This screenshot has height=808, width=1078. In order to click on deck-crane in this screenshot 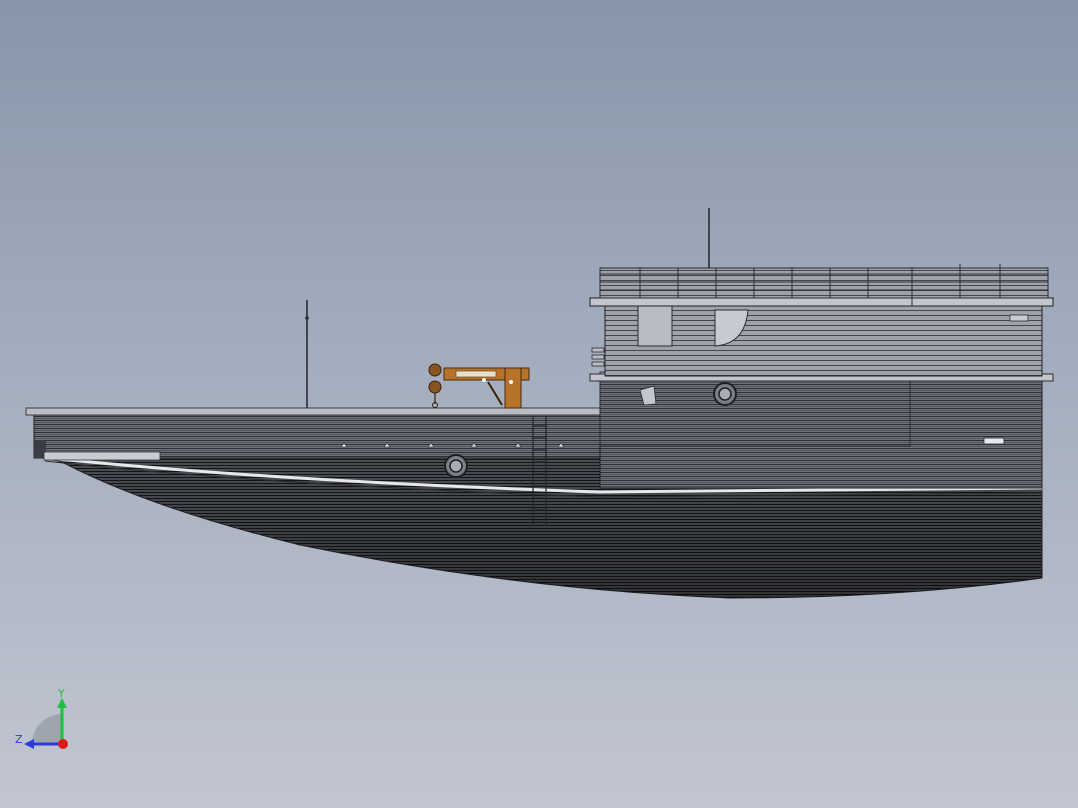, I will do `click(479, 386)`.